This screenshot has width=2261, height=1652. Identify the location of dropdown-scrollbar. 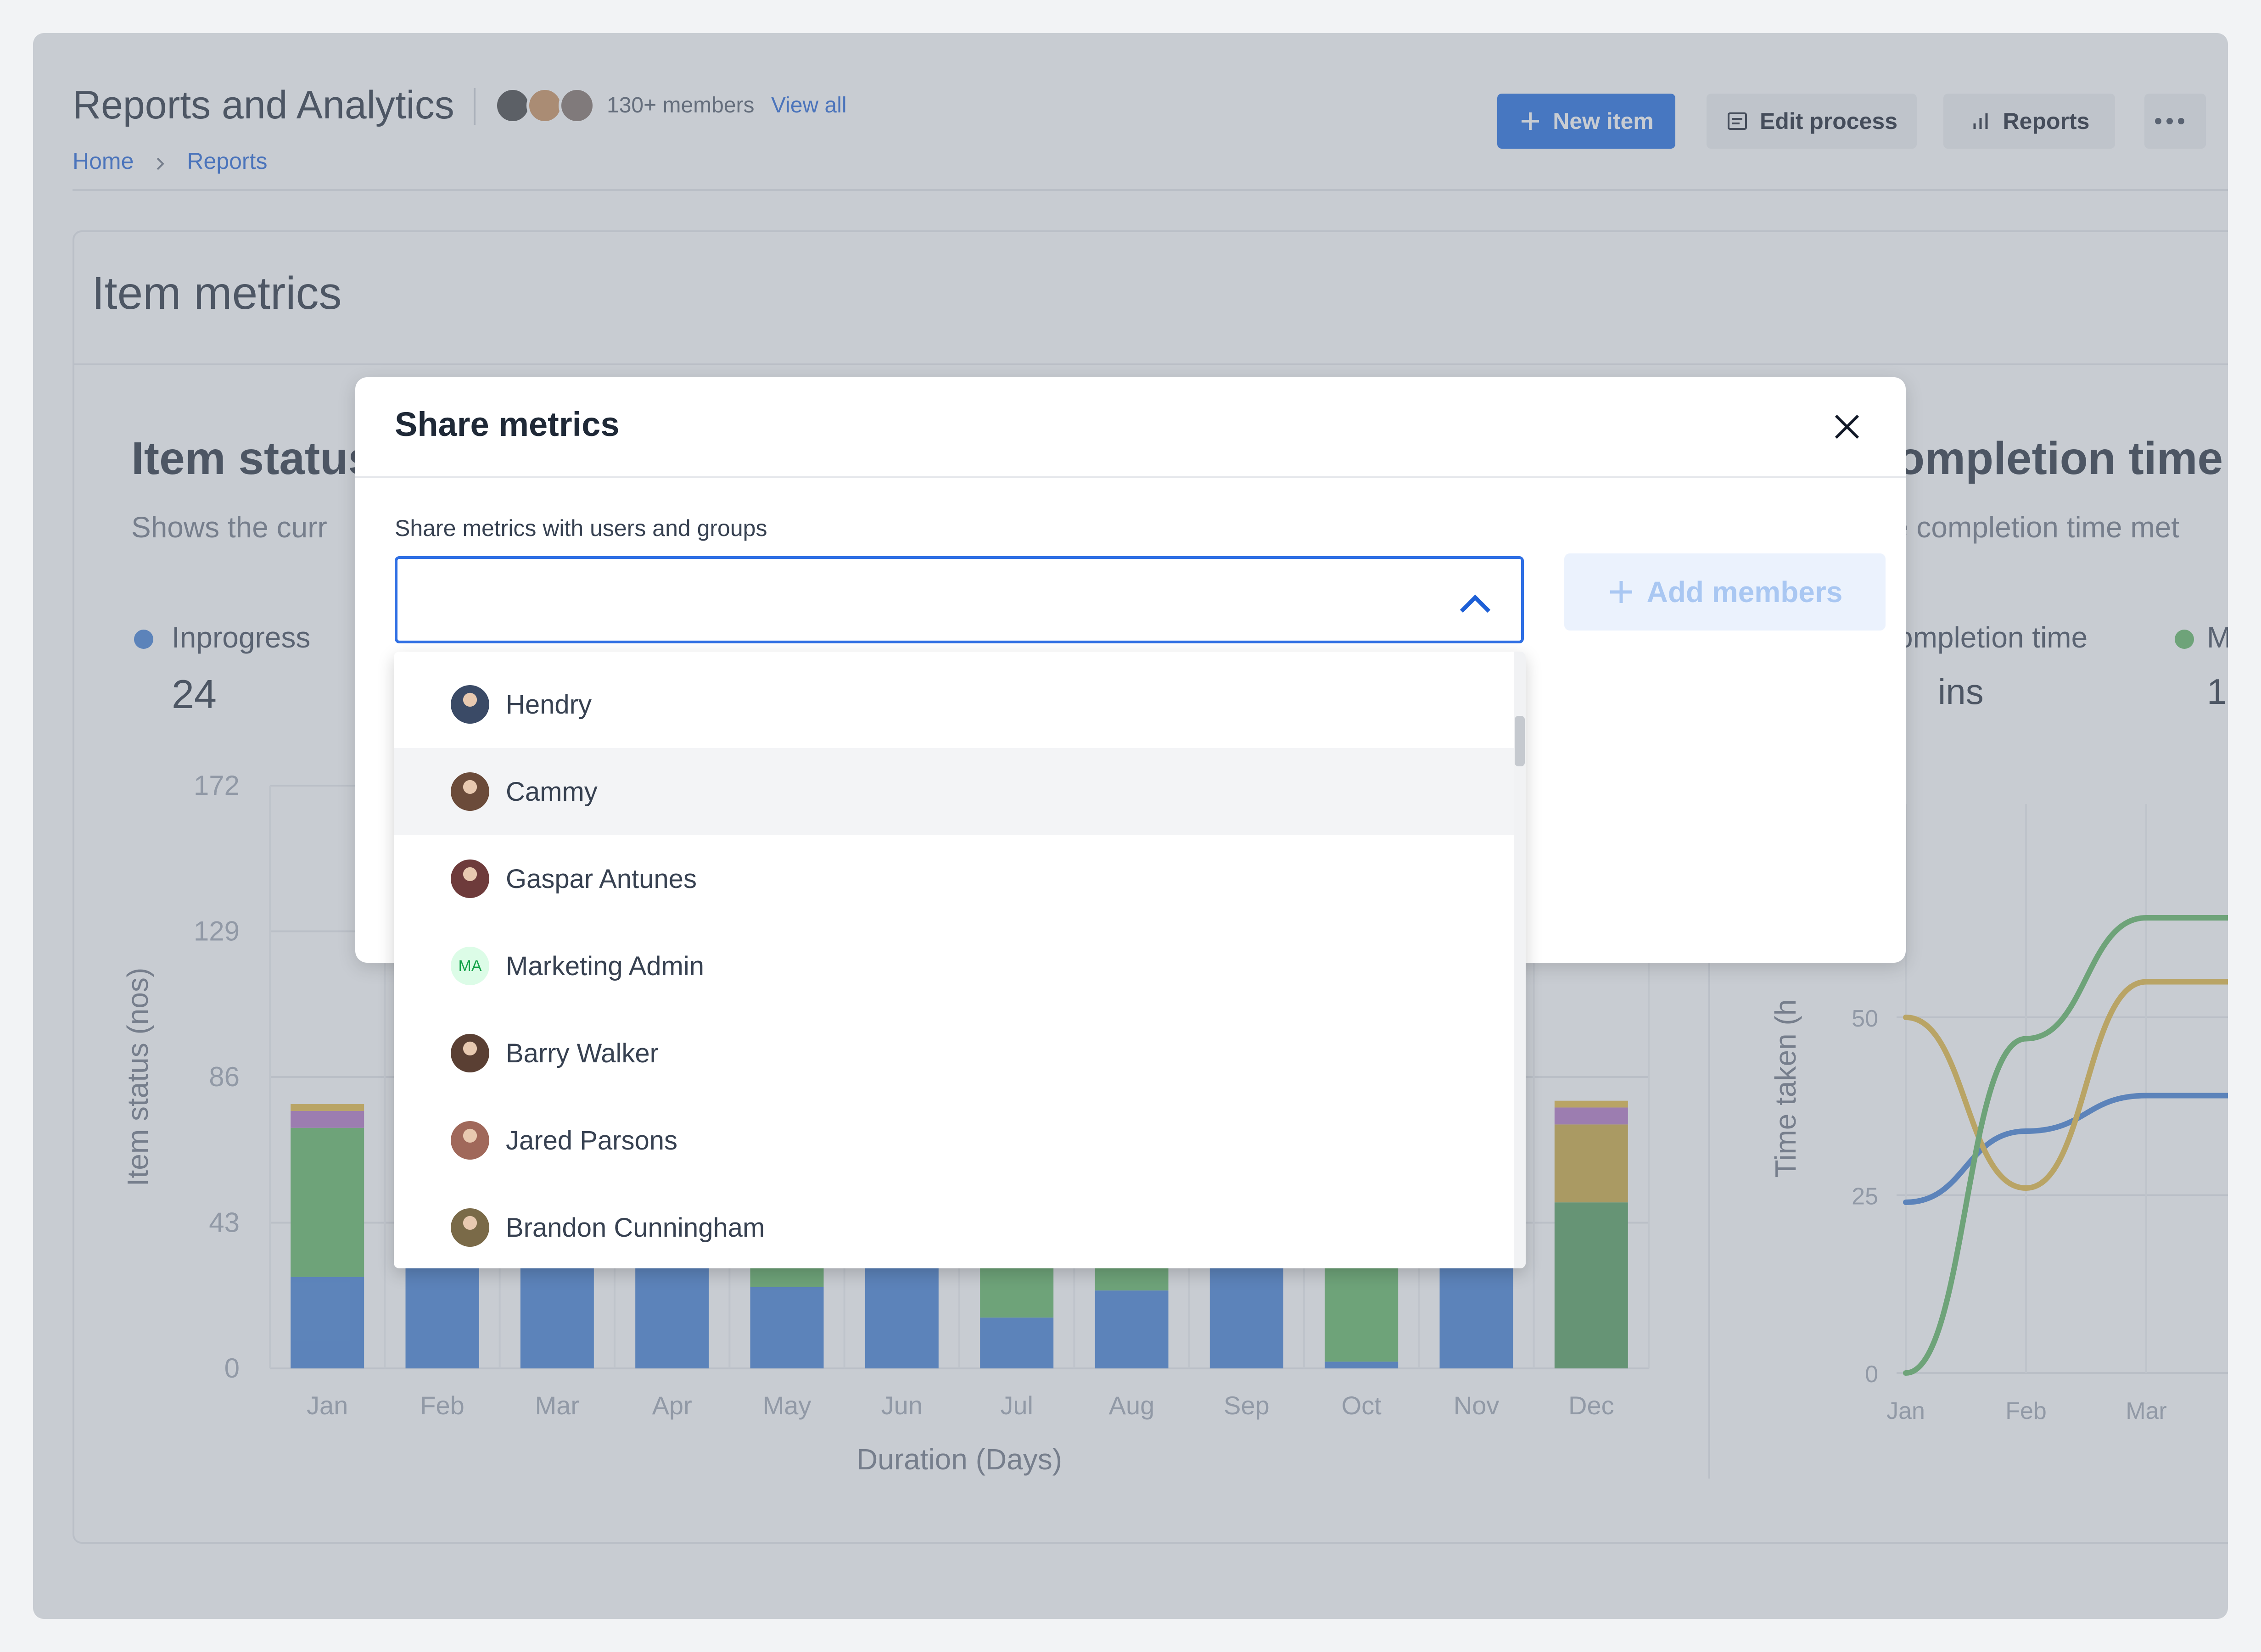
(1520, 960).